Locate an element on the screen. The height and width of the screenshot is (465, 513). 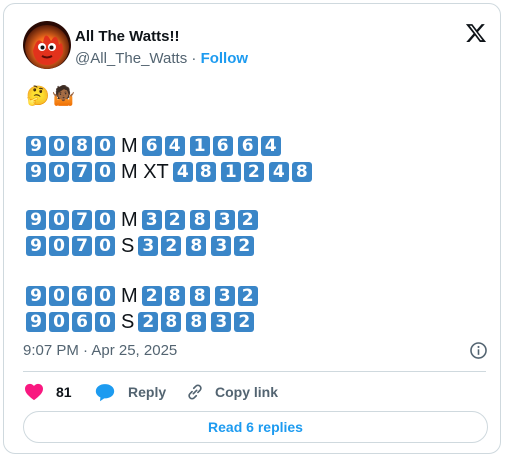
copy-link-label: Copy link is located at coordinates (247, 392).